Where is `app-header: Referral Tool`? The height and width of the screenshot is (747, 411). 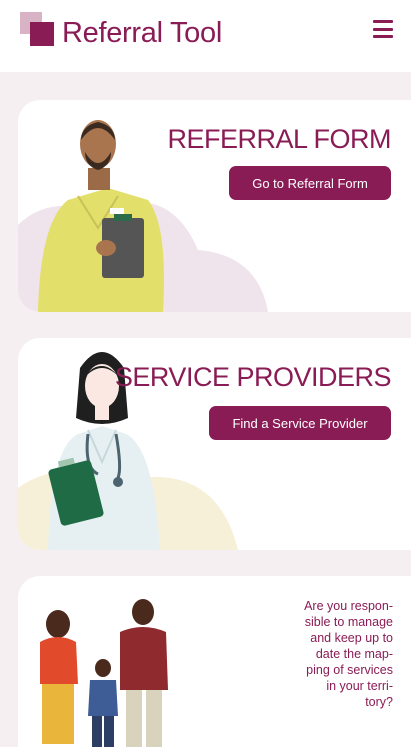
app-header: Referral Tool is located at coordinates (205, 36).